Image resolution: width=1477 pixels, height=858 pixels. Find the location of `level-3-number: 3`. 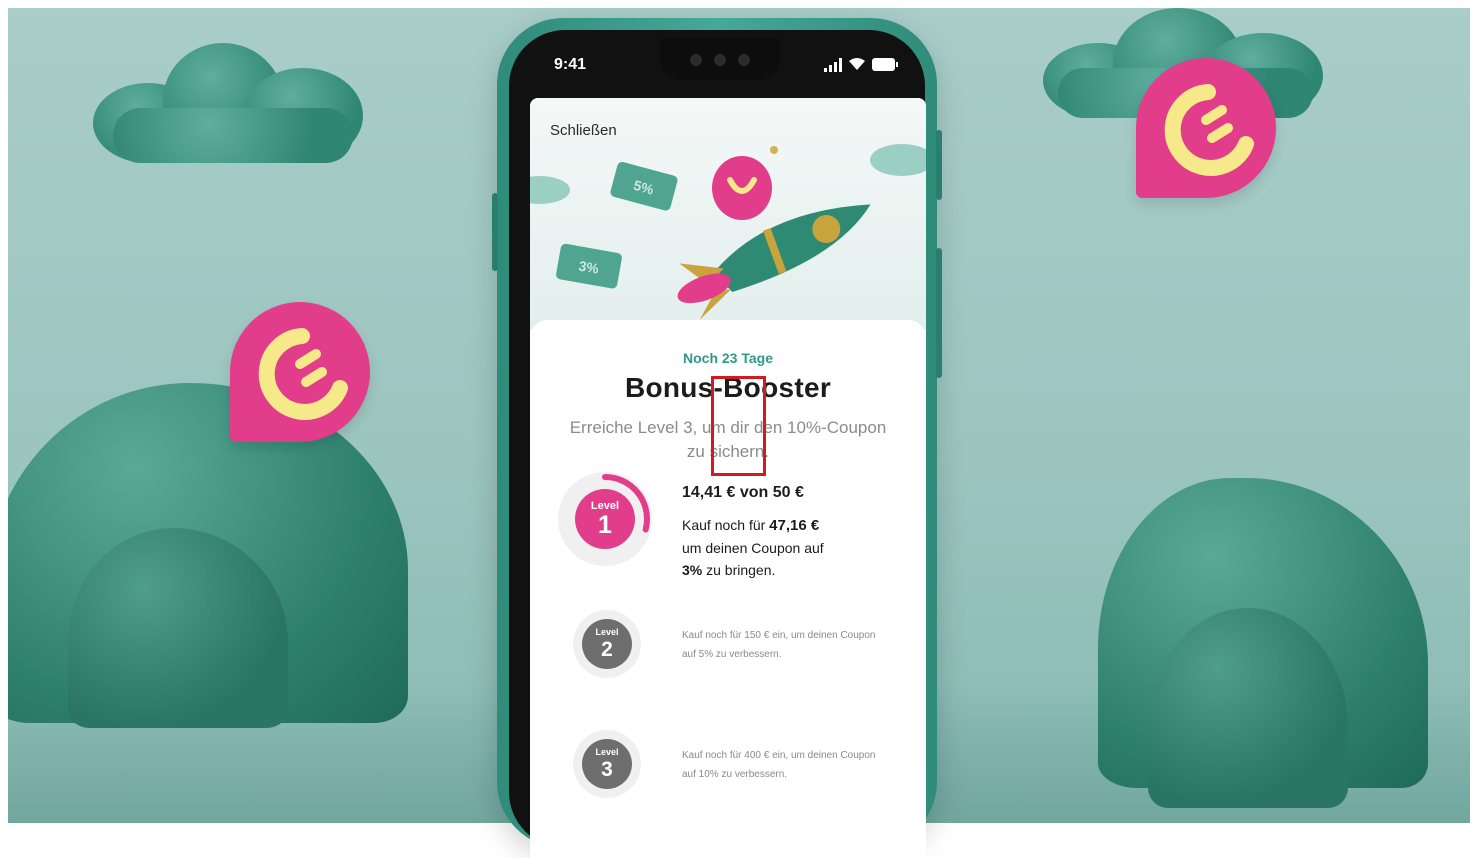

level-3-number: 3 is located at coordinates (607, 769).